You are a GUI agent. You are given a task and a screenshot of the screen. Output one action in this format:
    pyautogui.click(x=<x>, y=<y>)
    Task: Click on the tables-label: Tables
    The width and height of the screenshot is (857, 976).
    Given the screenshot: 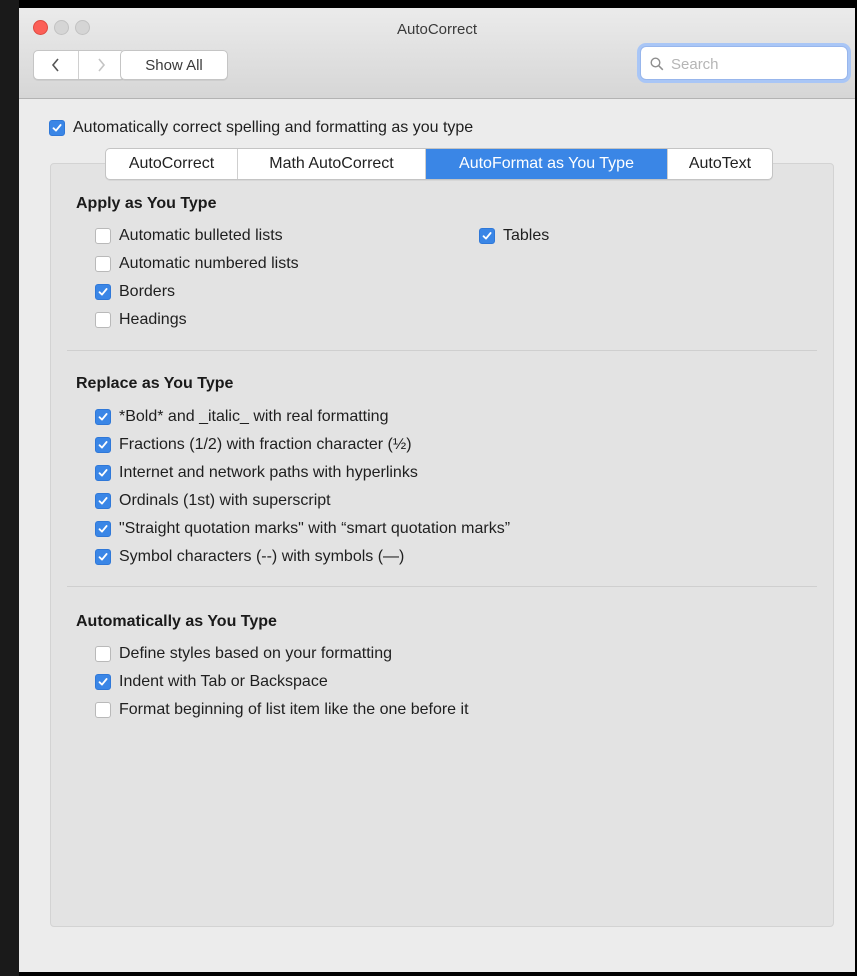 What is the action you would take?
    pyautogui.click(x=526, y=235)
    